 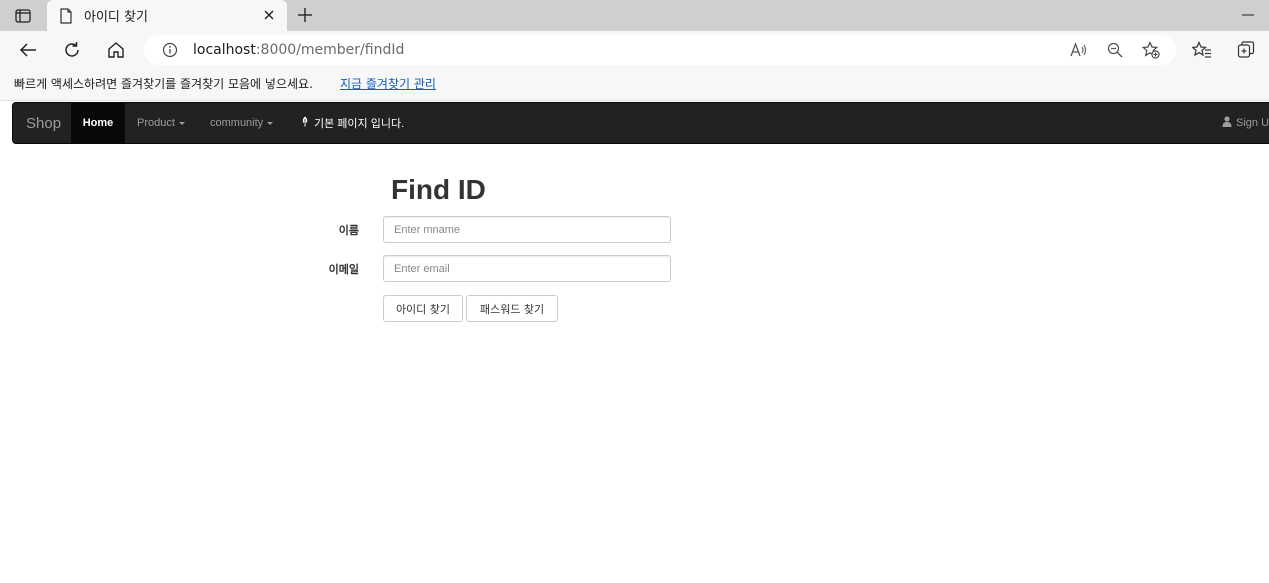 What do you see at coordinates (43, 123) in the screenshot?
I see `navbar-brand: Shop` at bounding box center [43, 123].